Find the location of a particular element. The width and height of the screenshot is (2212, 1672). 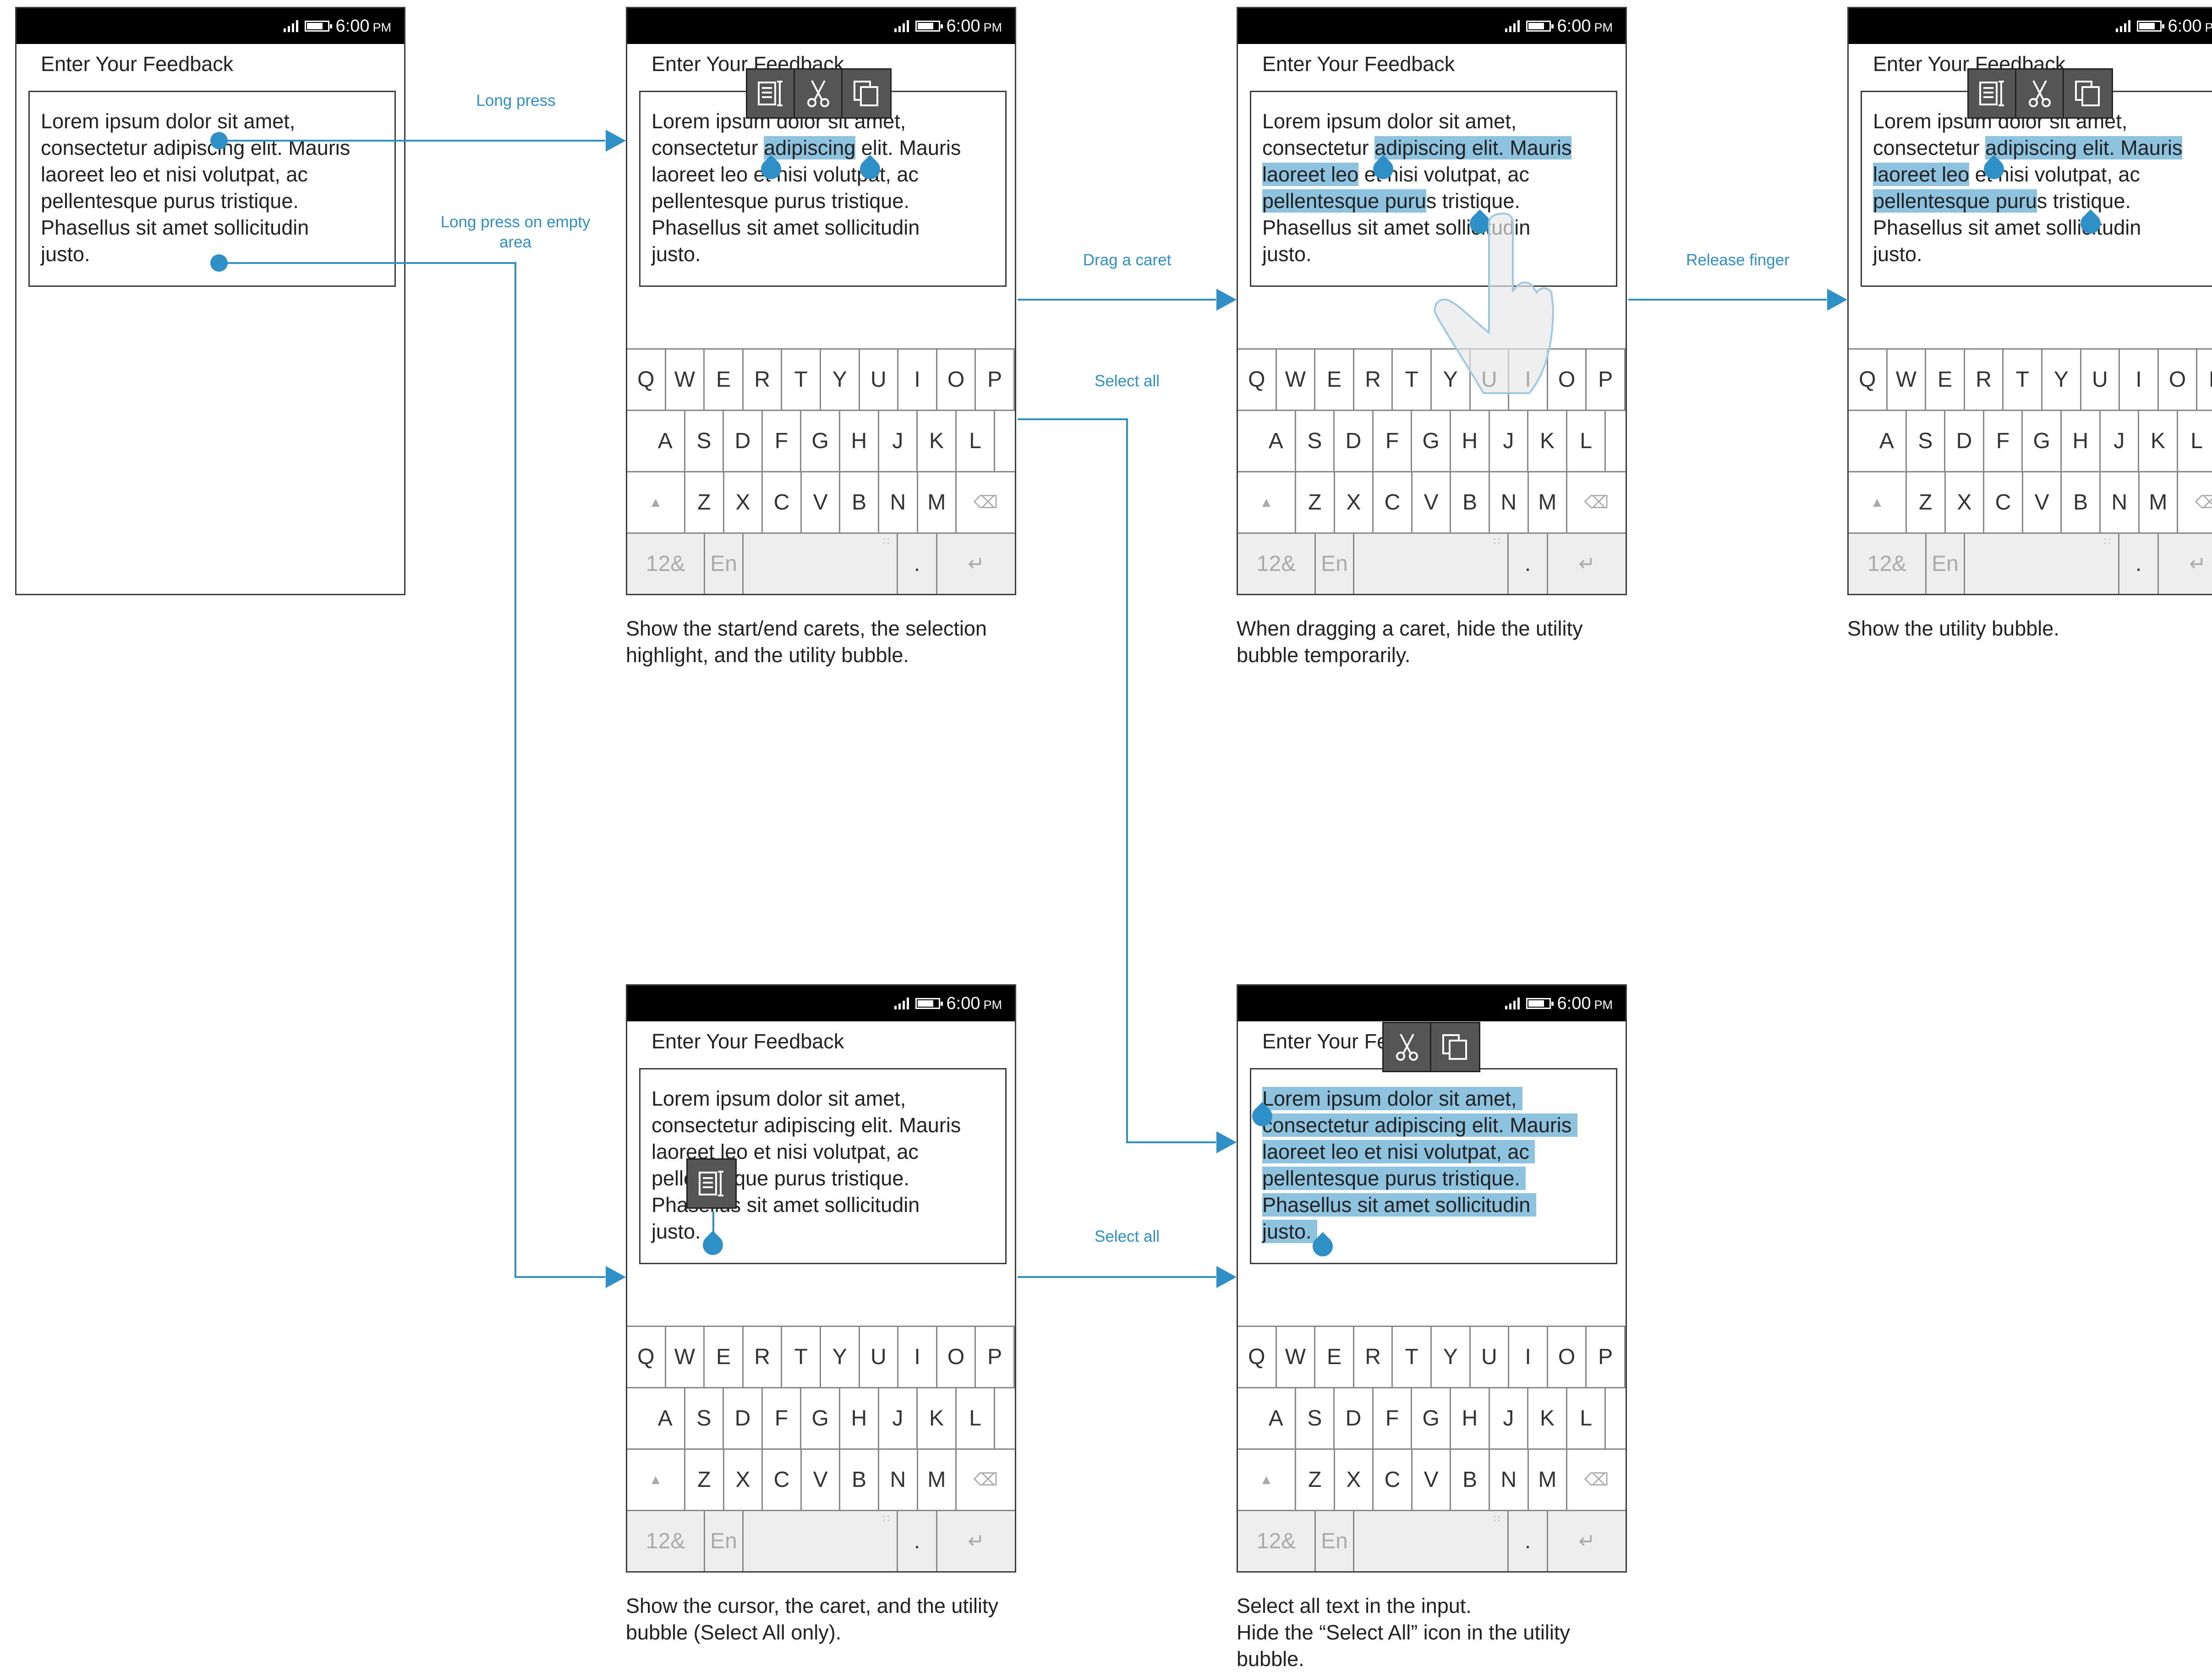

arrow-drag-caret is located at coordinates (1226, 300).